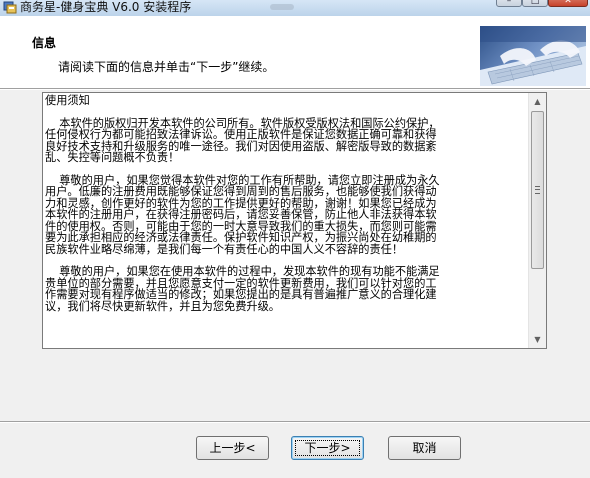 The height and width of the screenshot is (478, 590). I want to click on keyboard-illustration, so click(533, 56).